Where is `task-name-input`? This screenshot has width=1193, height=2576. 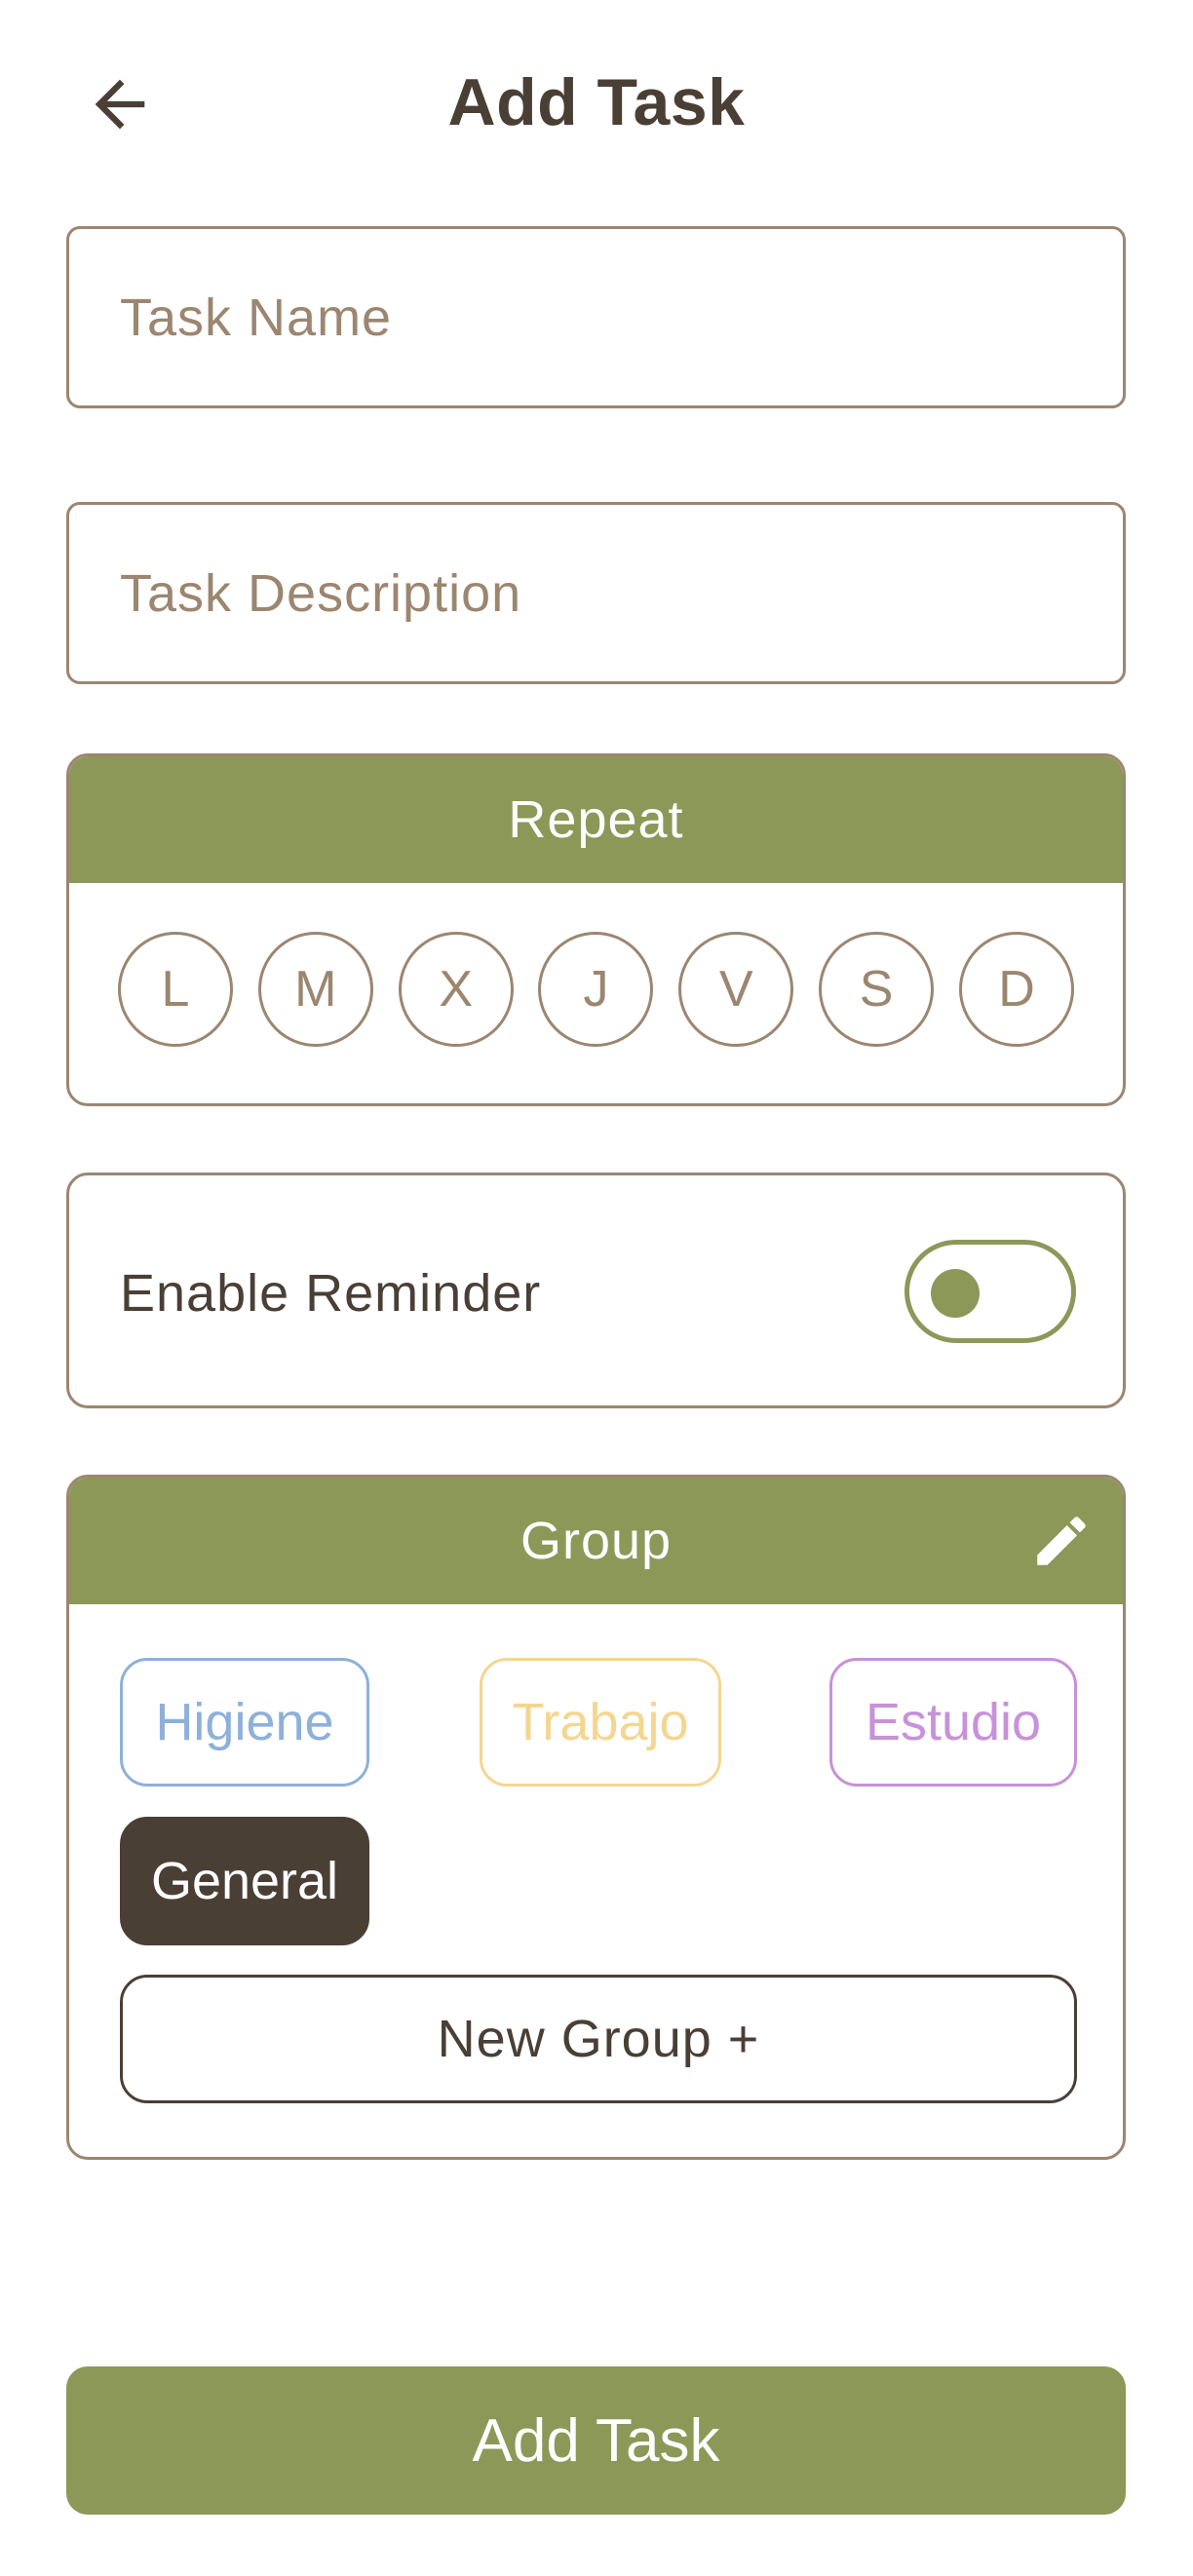
task-name-input is located at coordinates (621, 317).